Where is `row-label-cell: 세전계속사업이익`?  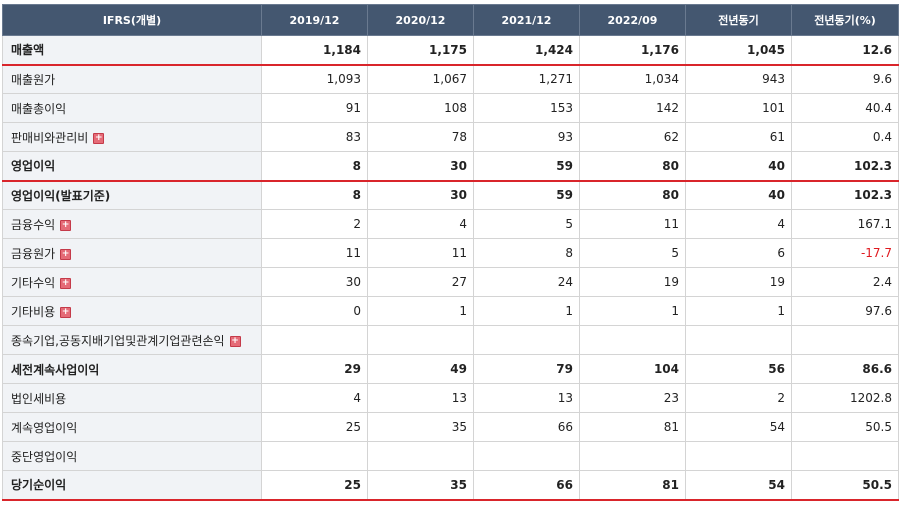 row-label-cell: 세전계속사업이익 is located at coordinates (132, 369).